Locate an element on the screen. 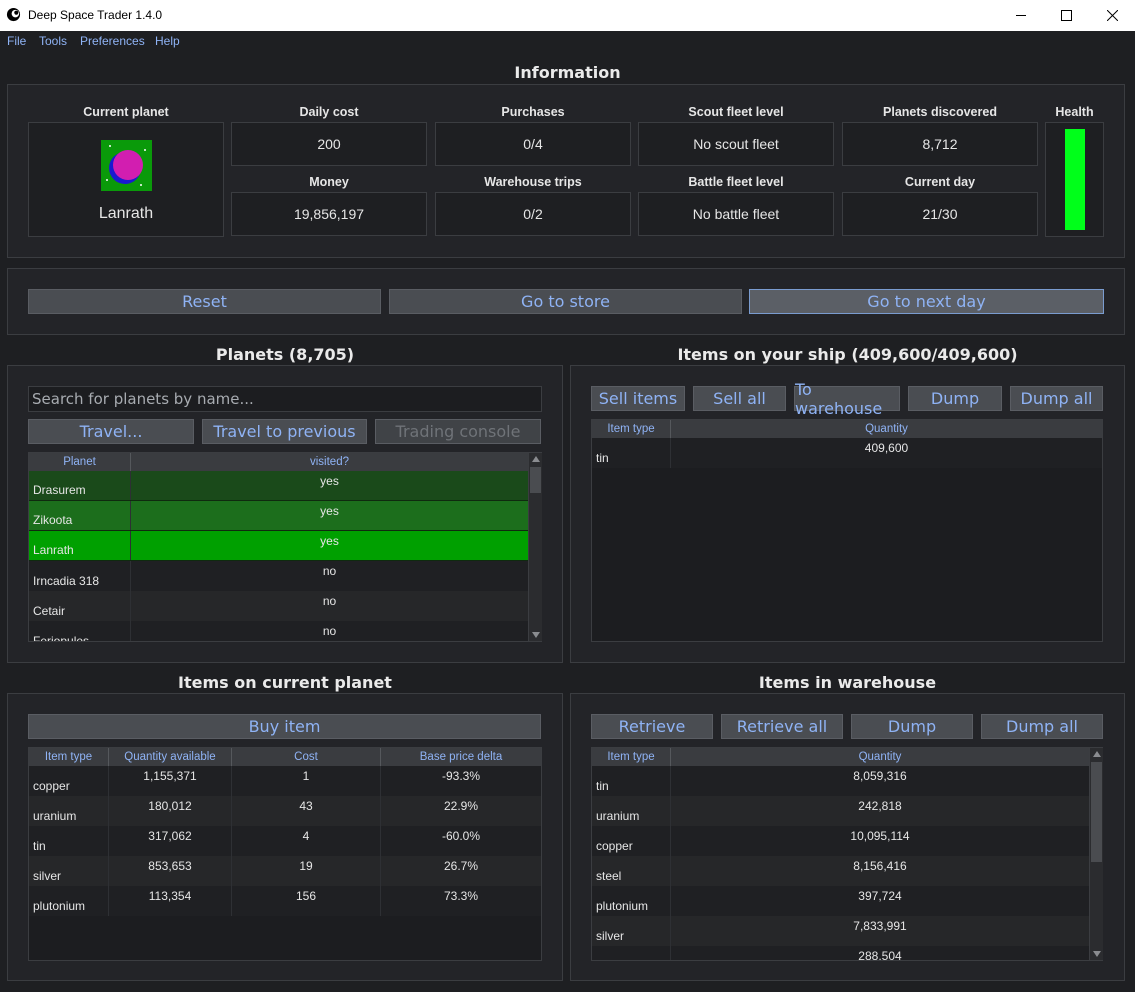  planets-discovered-value: 8,712 is located at coordinates (940, 144).